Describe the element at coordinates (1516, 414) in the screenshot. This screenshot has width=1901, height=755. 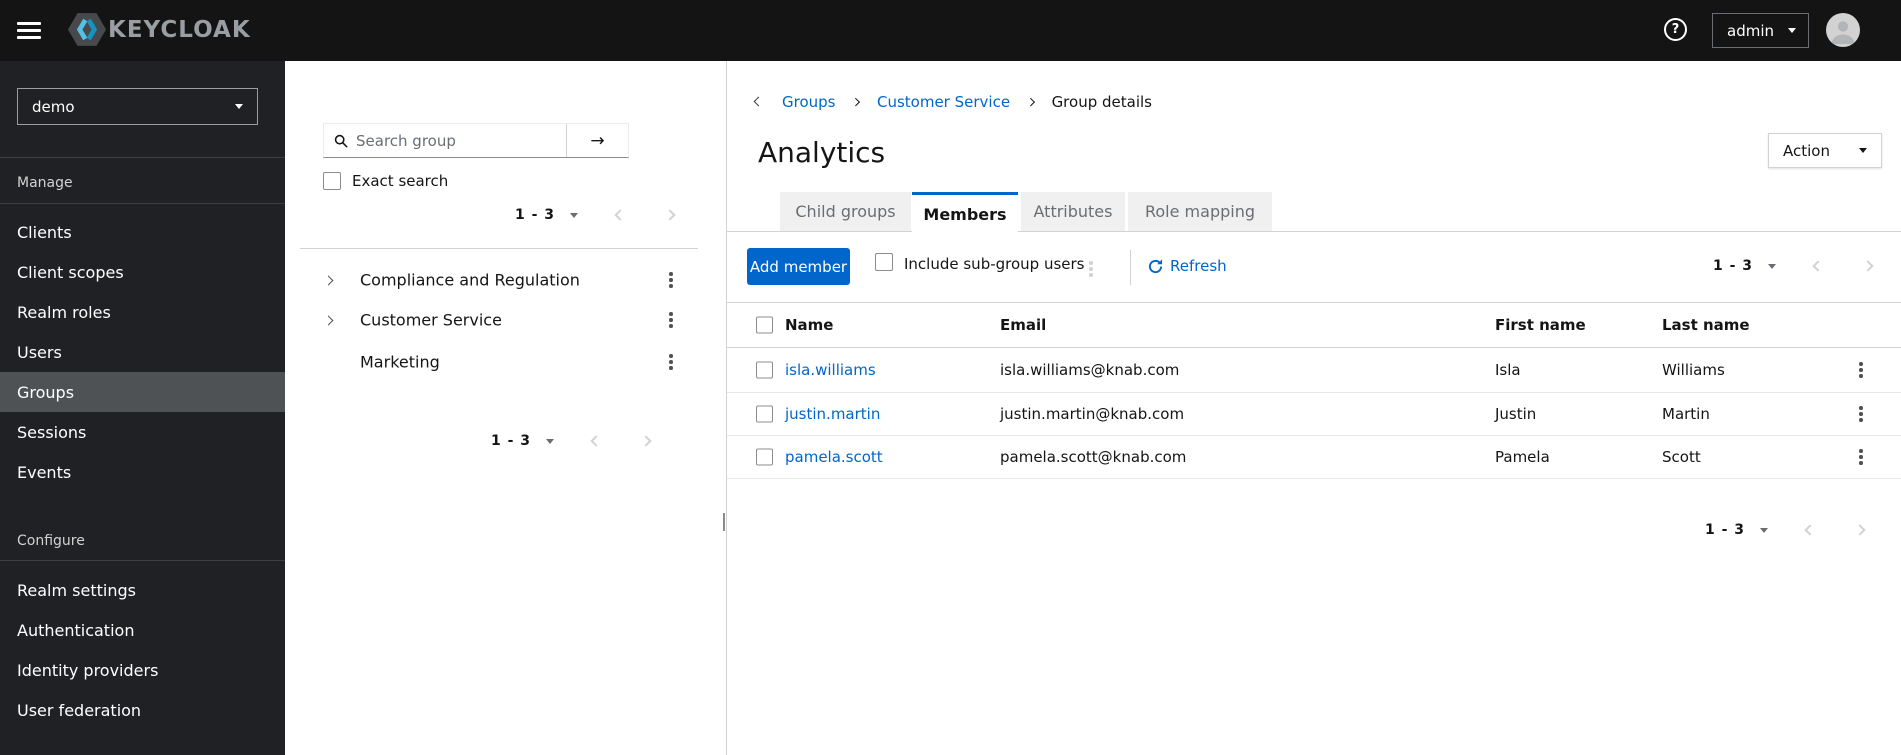
I see `member-first-name: Justin` at that location.